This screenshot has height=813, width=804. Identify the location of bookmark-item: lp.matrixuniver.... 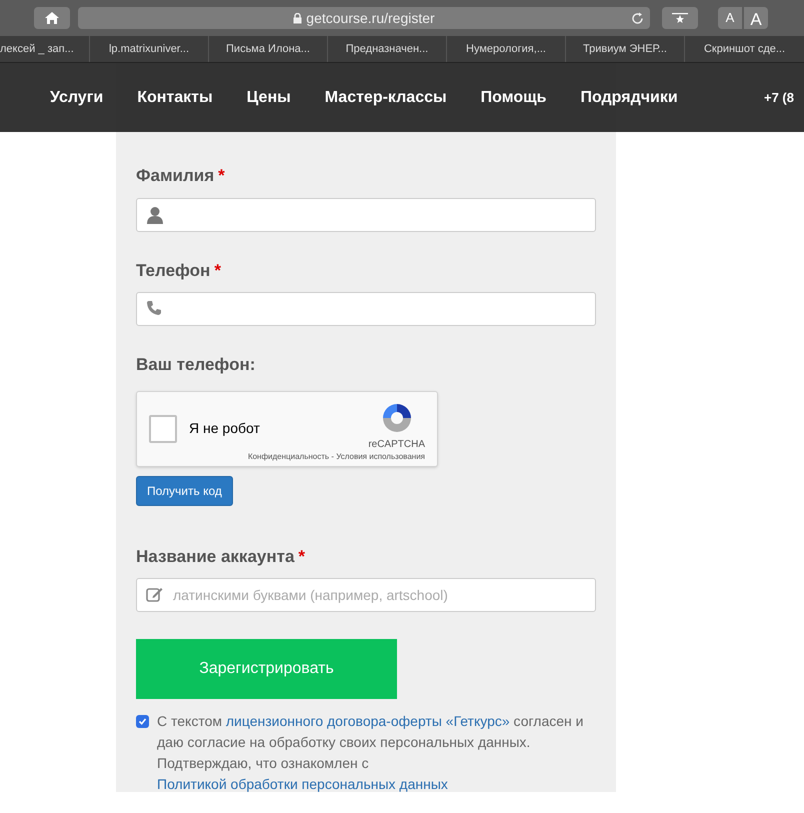
(149, 49).